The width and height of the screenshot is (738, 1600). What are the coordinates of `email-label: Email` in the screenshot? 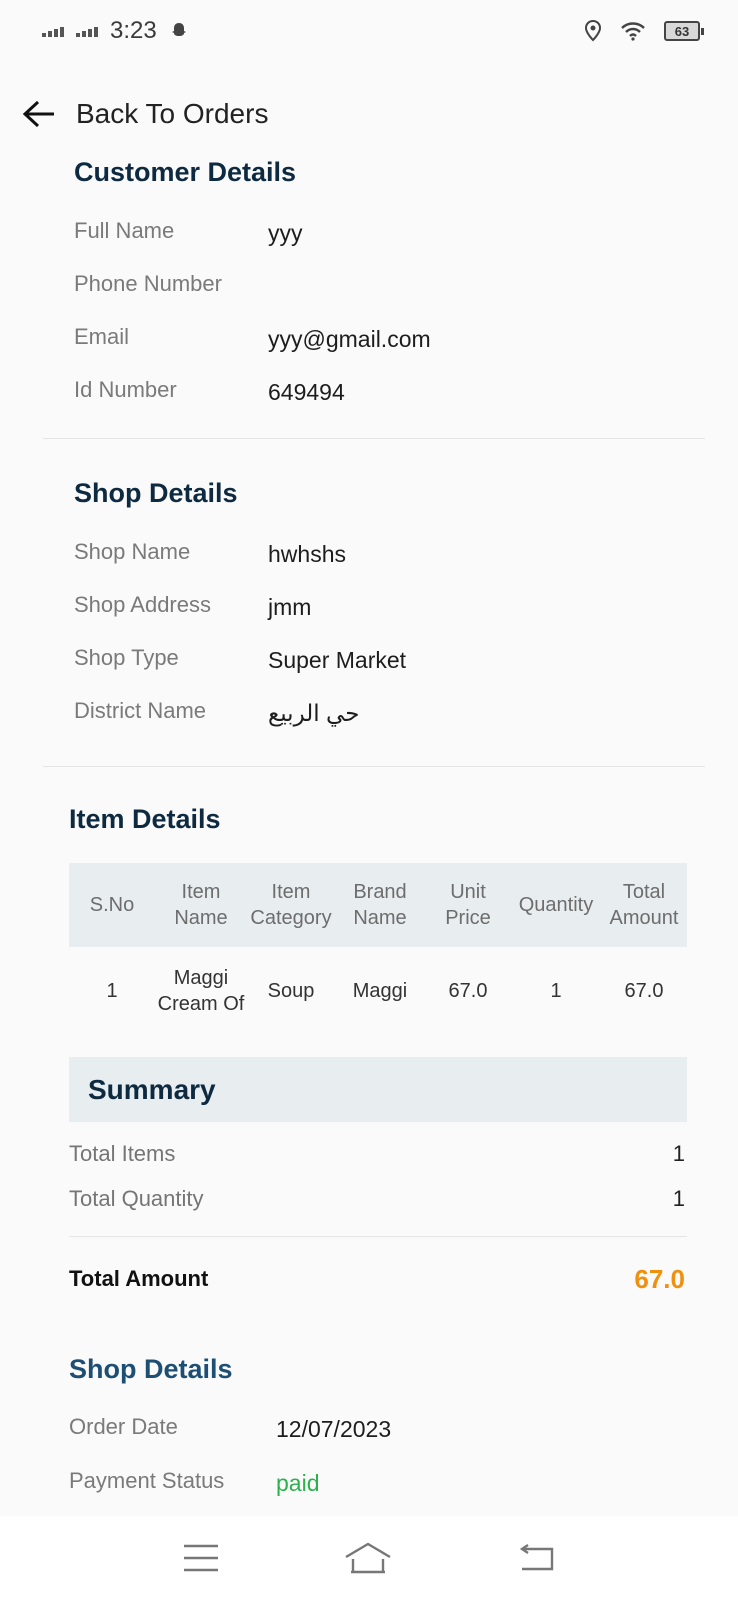 It's located at (102, 336).